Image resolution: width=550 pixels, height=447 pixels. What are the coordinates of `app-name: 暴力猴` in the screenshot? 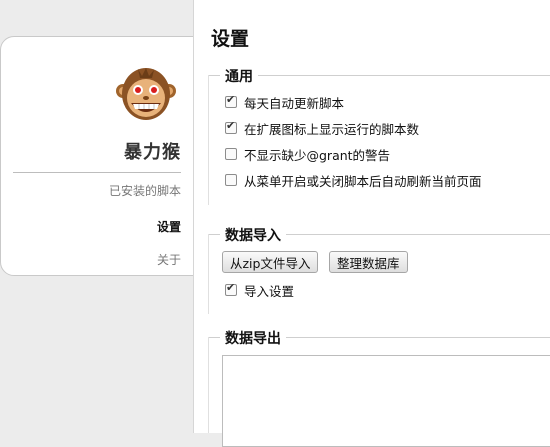 It's located at (152, 152).